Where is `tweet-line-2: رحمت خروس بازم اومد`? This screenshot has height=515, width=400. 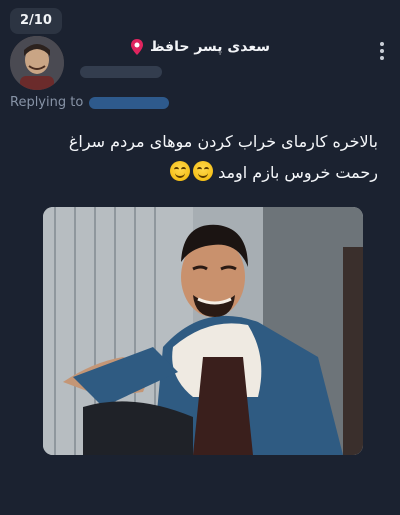 tweet-line-2: رحمت خروس بازم اومد is located at coordinates (198, 172).